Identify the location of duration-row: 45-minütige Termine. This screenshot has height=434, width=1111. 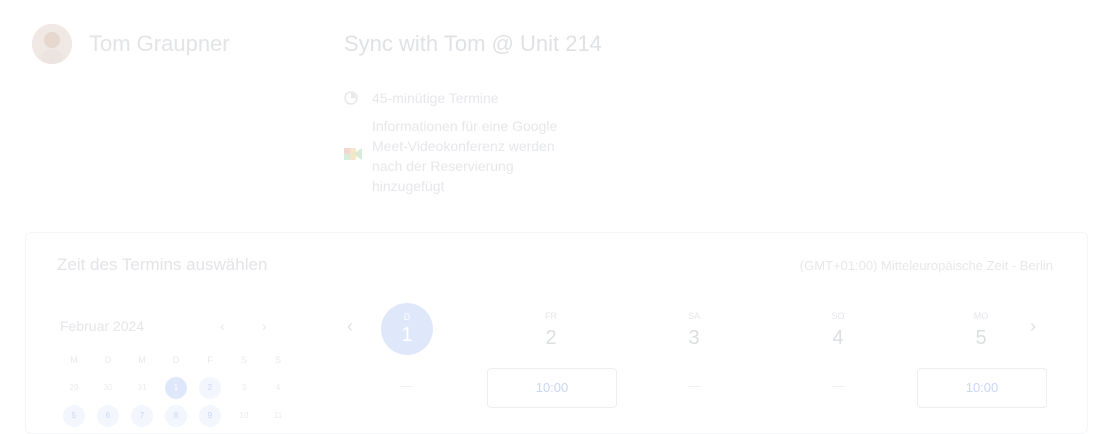
(458, 98).